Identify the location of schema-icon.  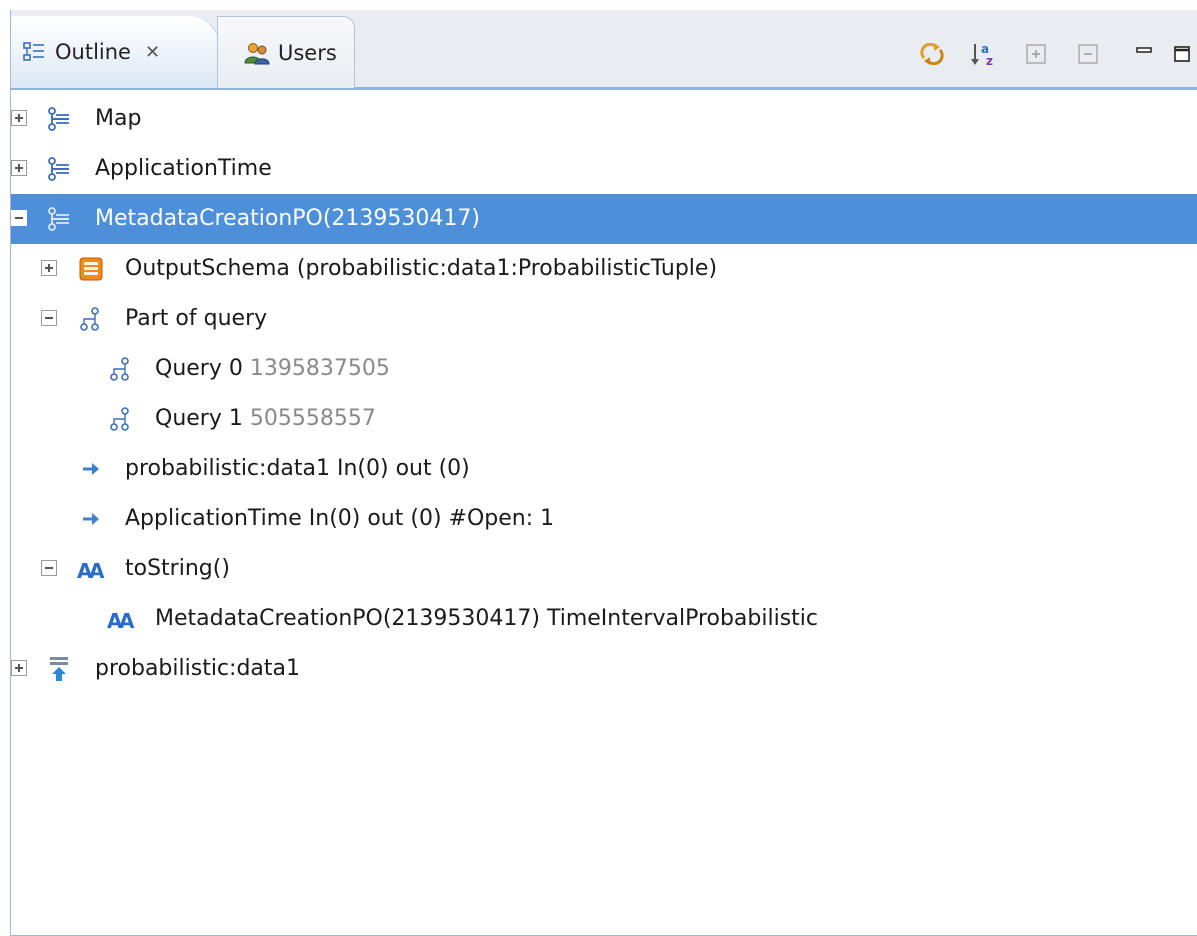
(91, 269).